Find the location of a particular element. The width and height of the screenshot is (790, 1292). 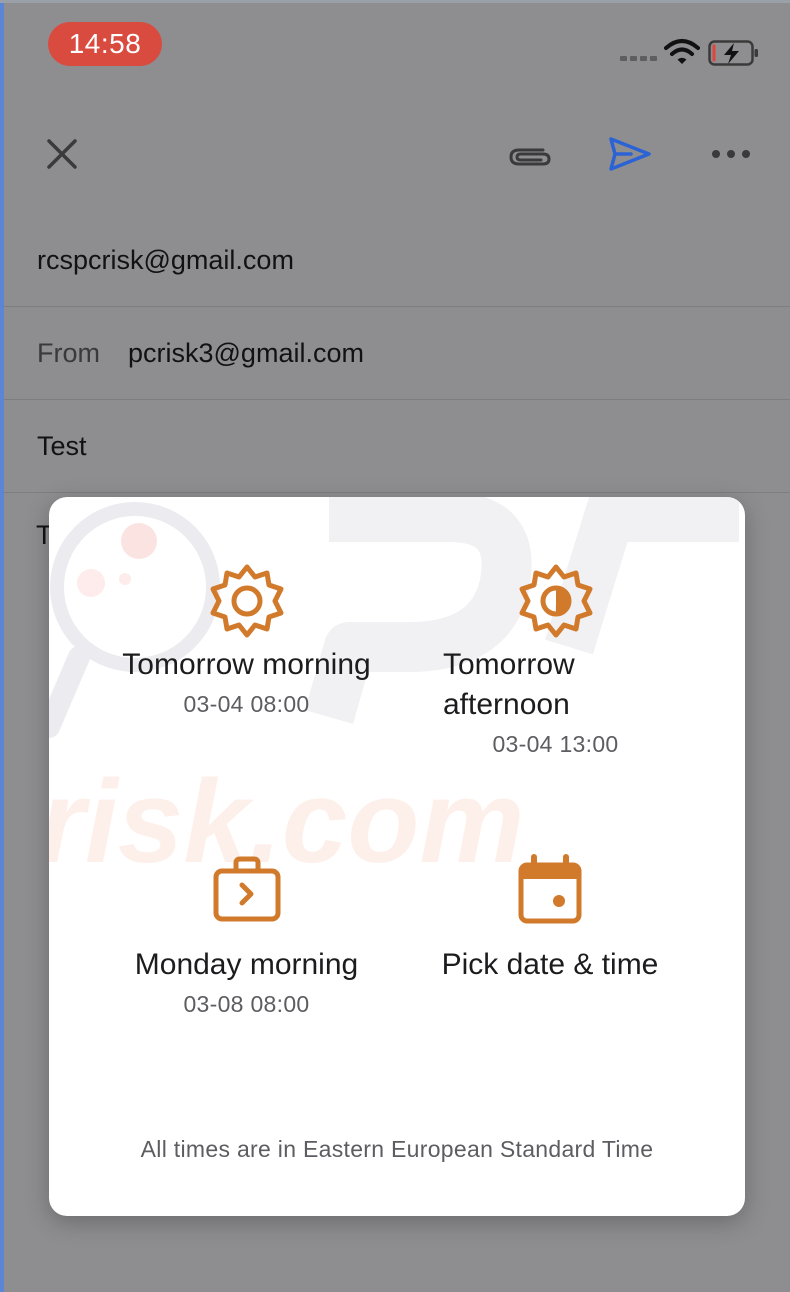

more-options-button is located at coordinates (731, 154).